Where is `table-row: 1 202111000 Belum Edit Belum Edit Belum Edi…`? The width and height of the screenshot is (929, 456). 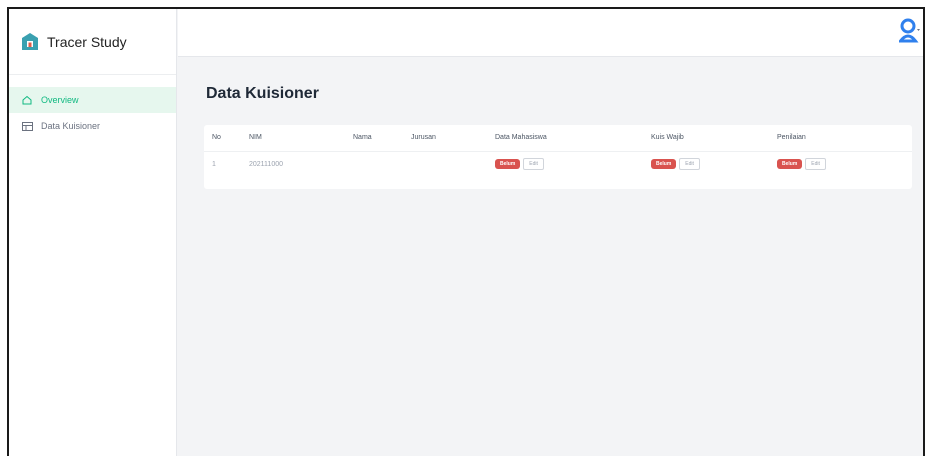
table-row: 1 202111000 Belum Edit Belum Edit Belum Edi… is located at coordinates (558, 163).